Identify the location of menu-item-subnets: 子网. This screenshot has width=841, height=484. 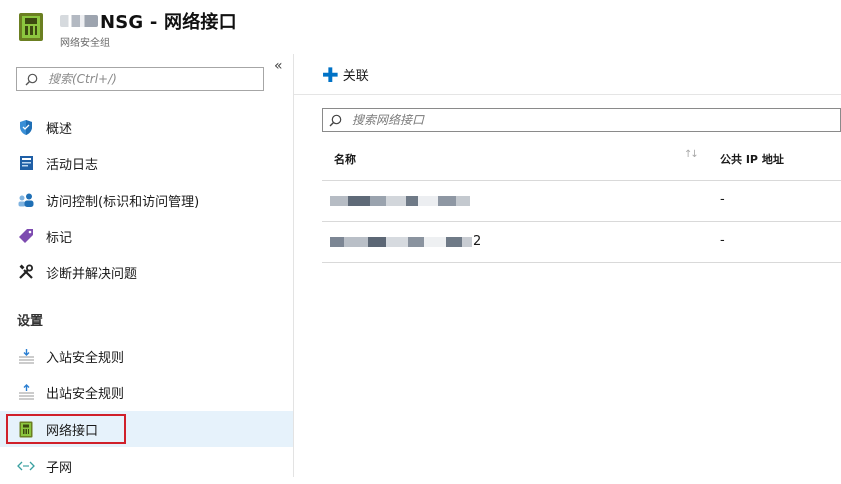
(146, 466).